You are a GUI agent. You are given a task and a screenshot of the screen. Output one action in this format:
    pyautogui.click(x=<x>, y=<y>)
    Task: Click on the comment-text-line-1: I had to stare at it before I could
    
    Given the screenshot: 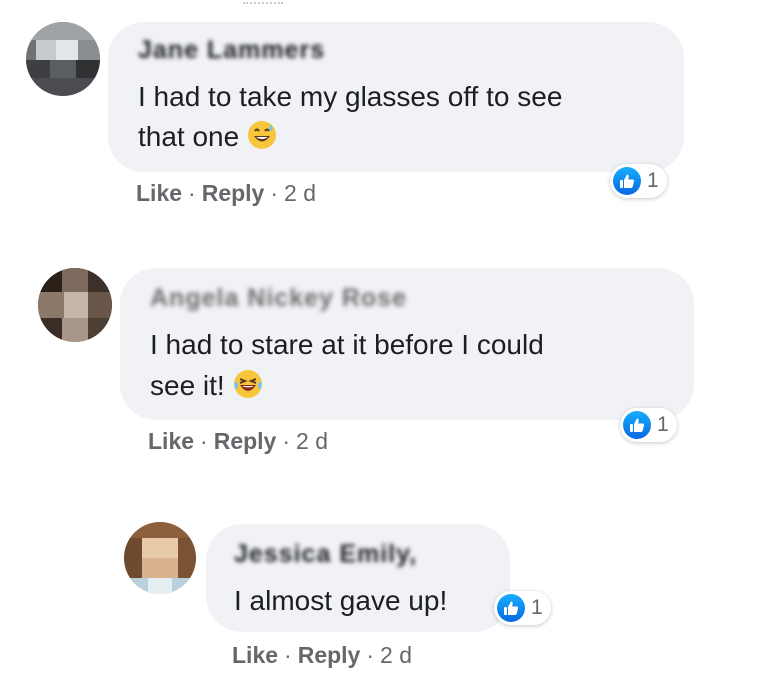 What is the action you would take?
    pyautogui.click(x=347, y=344)
    